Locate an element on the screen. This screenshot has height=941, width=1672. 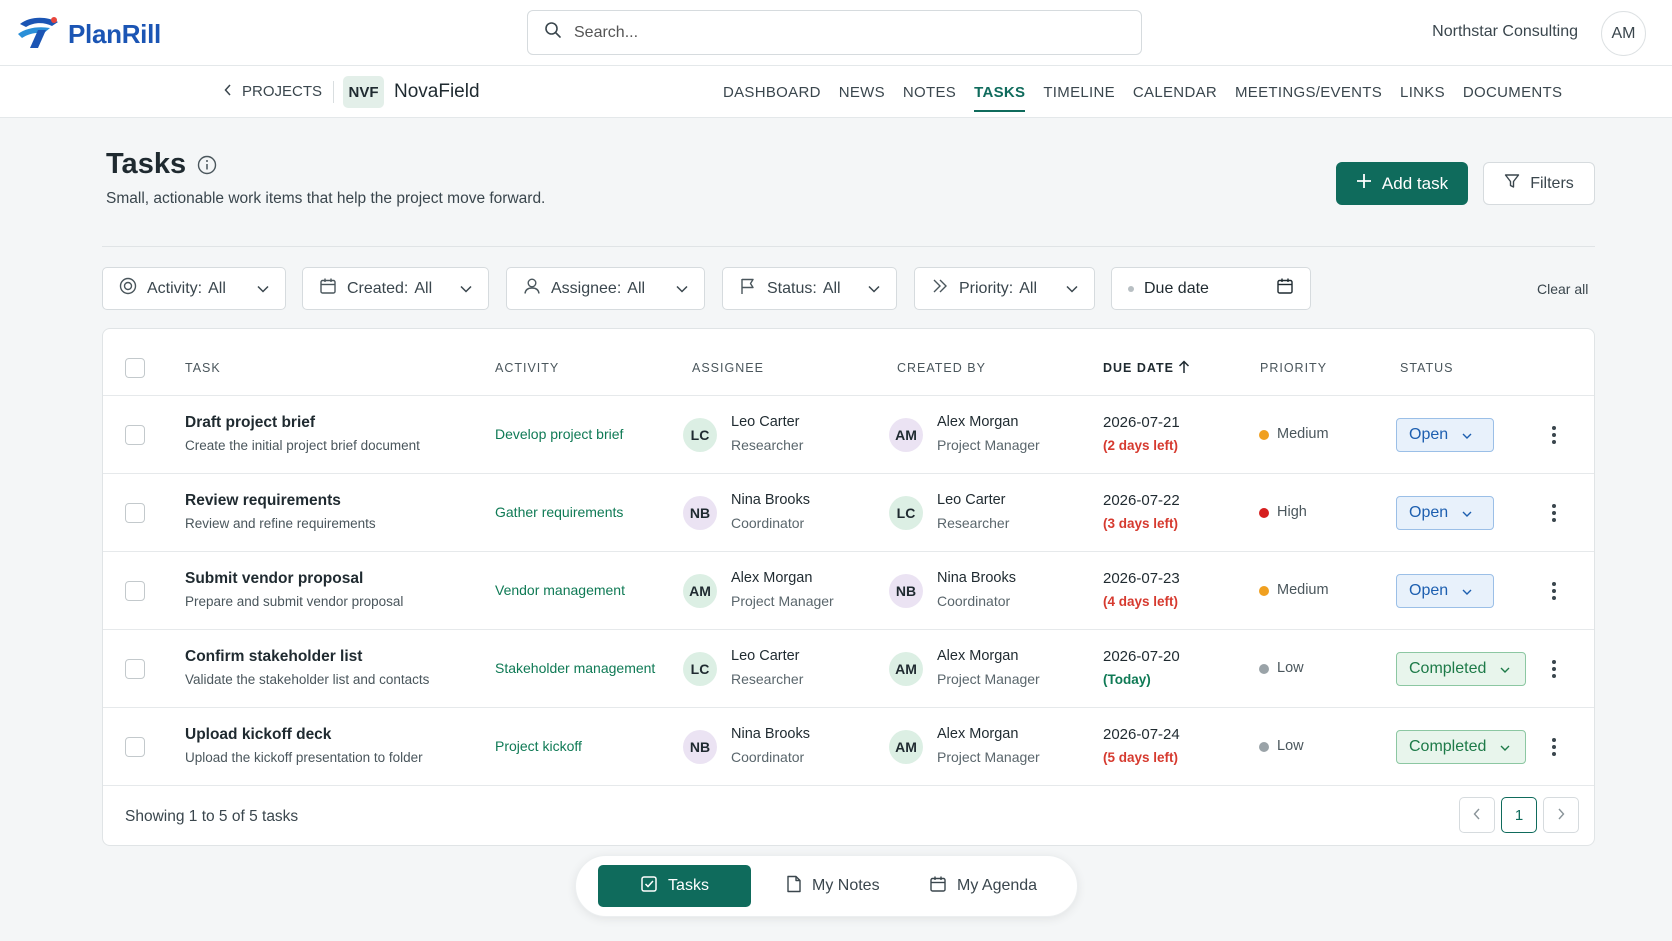
tab-notes: NOTES is located at coordinates (929, 92).